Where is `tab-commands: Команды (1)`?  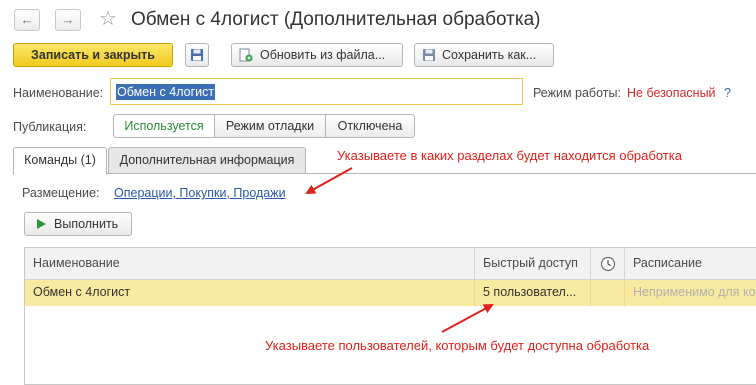 tab-commands: Команды (1) is located at coordinates (60, 161).